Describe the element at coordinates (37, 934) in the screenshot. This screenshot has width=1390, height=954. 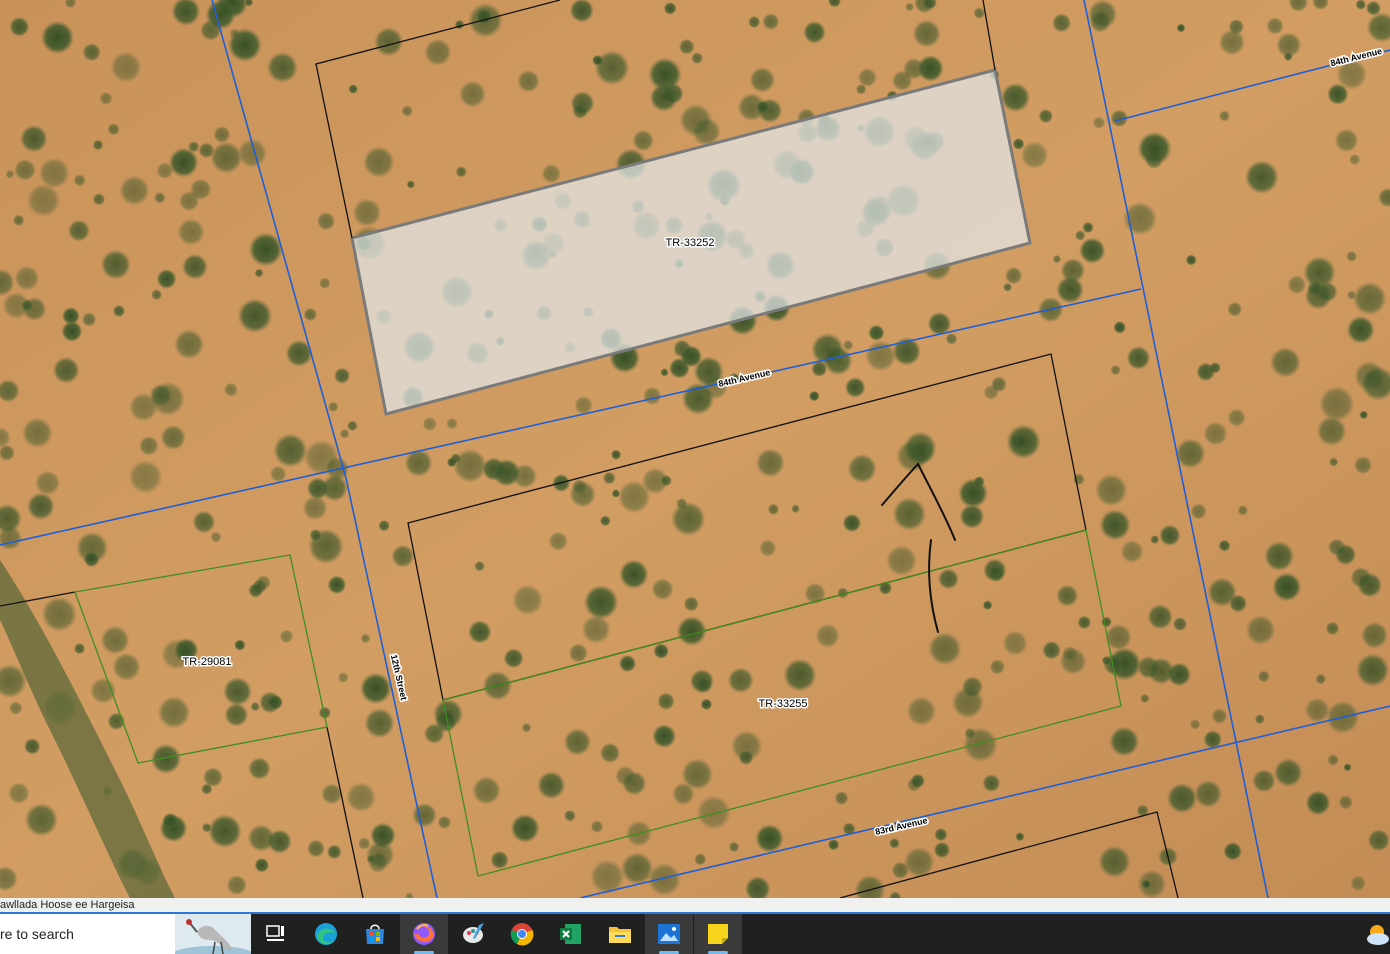
I see `search-placeholder: re to search` at that location.